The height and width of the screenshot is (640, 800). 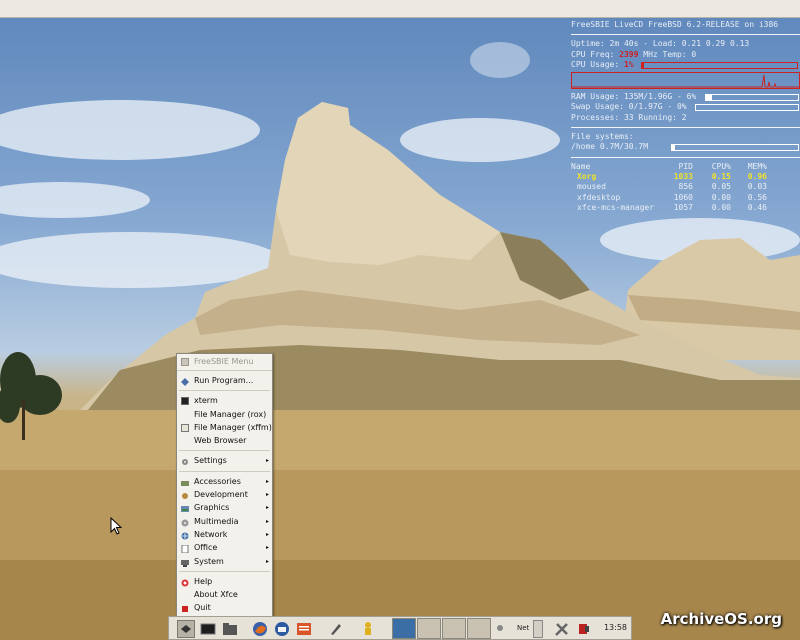 What do you see at coordinates (216, 521) in the screenshot?
I see `menu-item-label: Multimedia` at bounding box center [216, 521].